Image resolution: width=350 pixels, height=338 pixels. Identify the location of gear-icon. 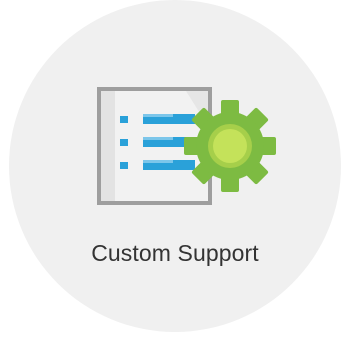
(230, 146).